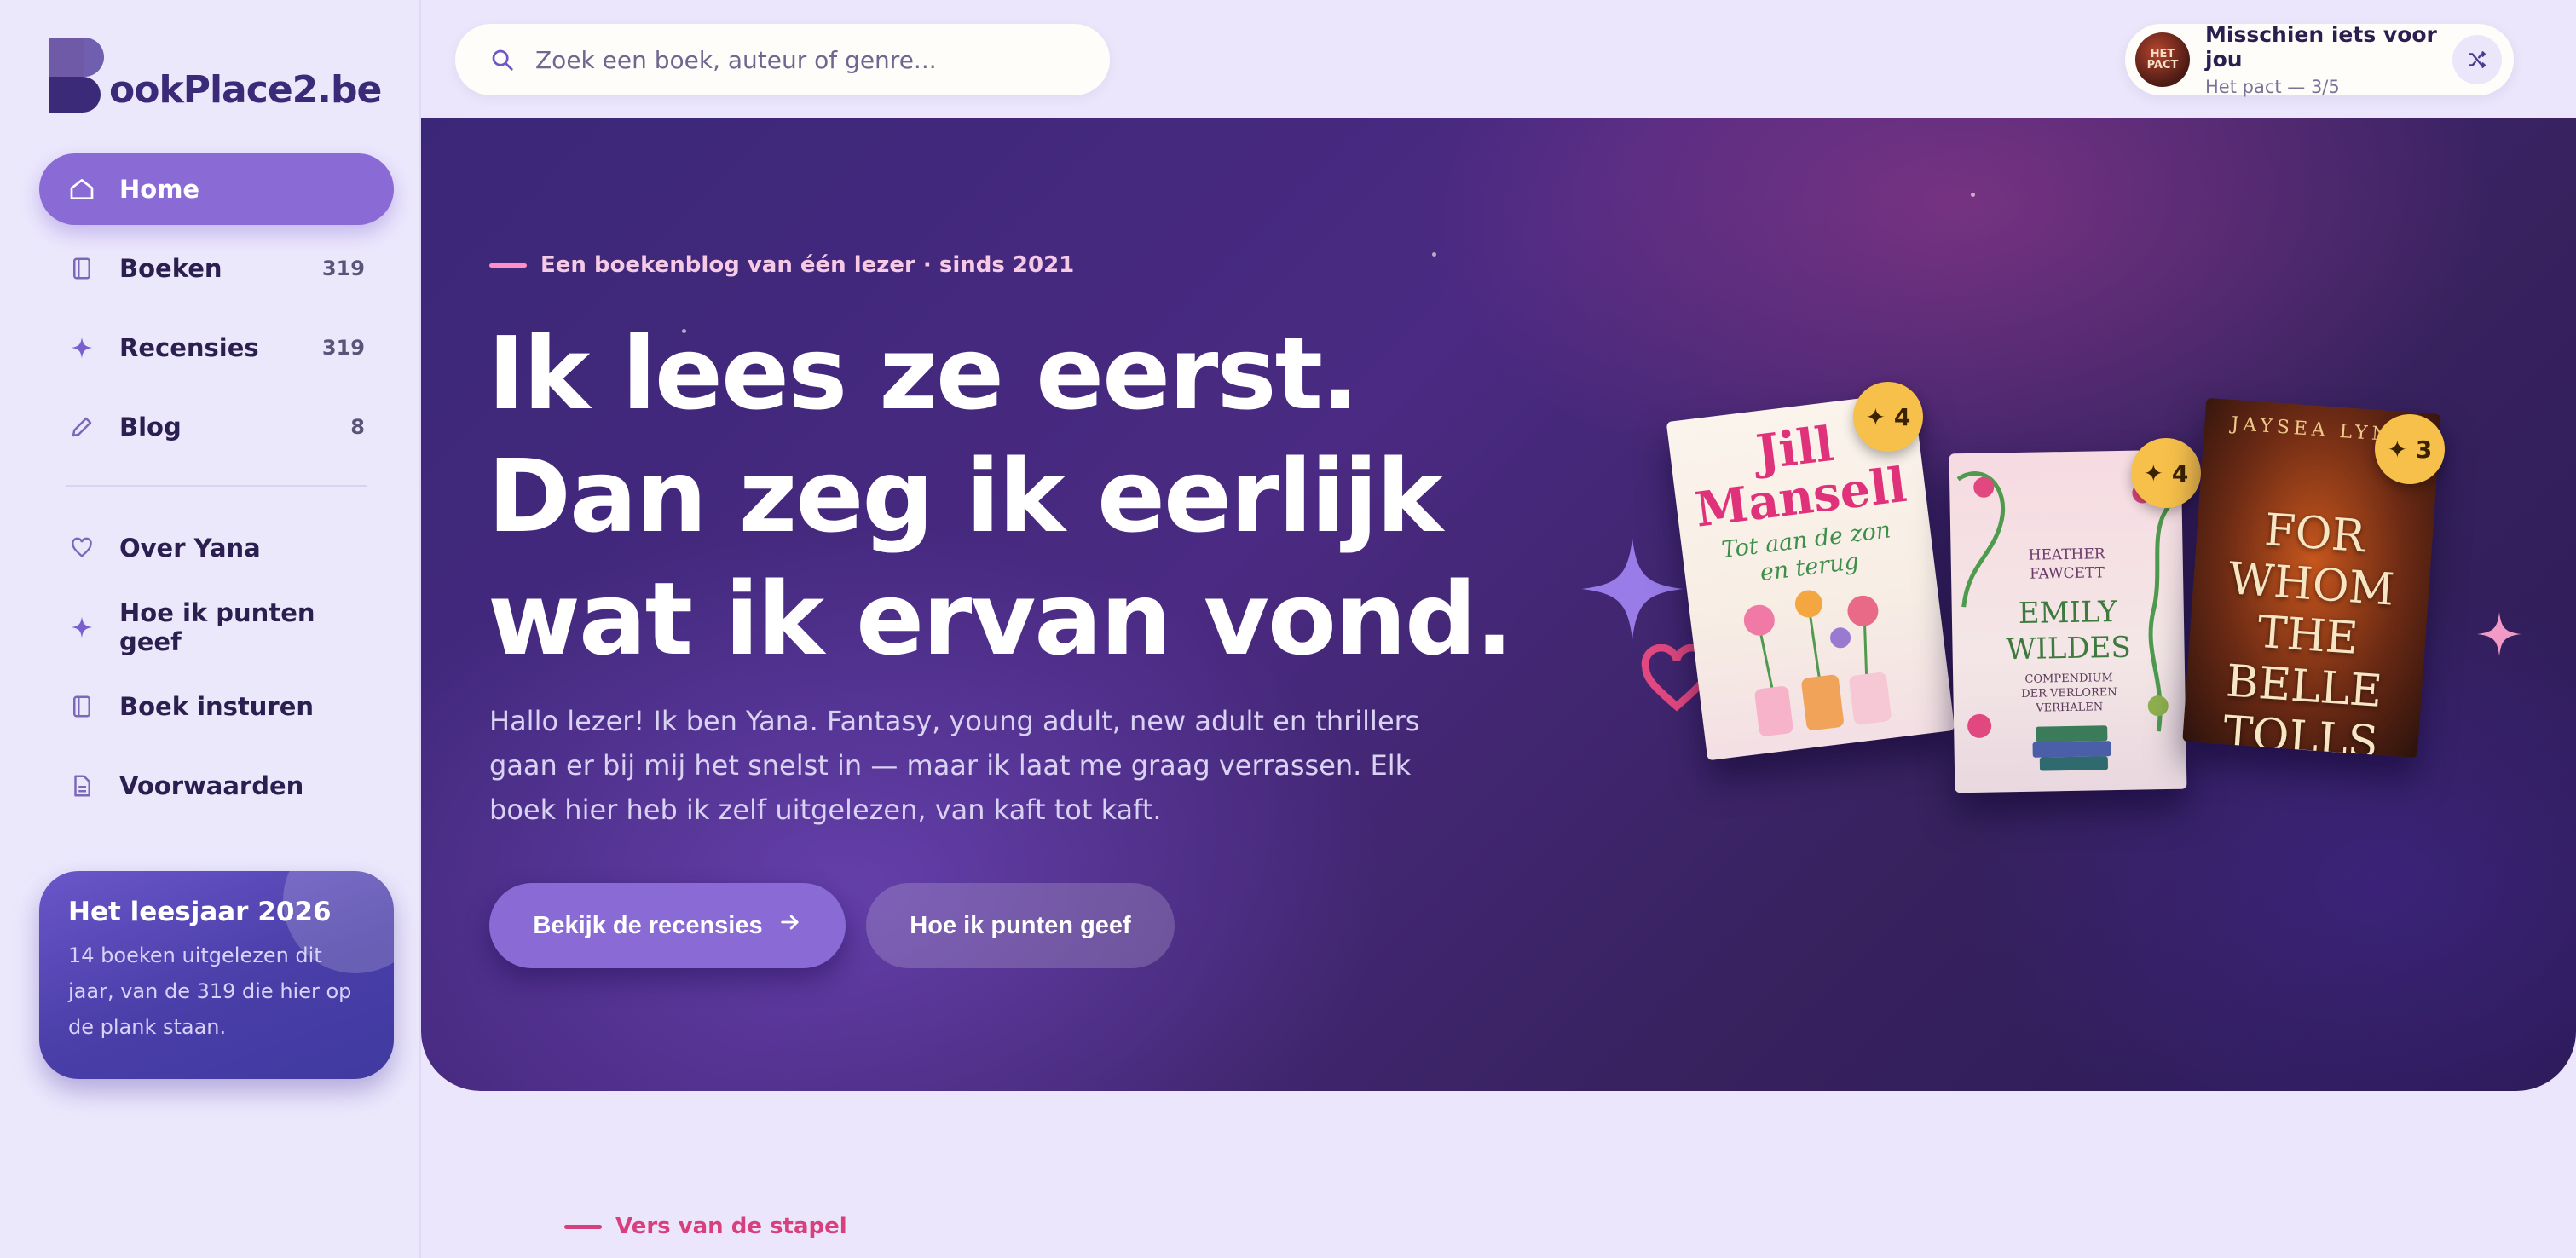 This screenshot has width=2576, height=1258. Describe the element at coordinates (245, 90) in the screenshot. I see `logo-text: ookPlace2.be` at that location.